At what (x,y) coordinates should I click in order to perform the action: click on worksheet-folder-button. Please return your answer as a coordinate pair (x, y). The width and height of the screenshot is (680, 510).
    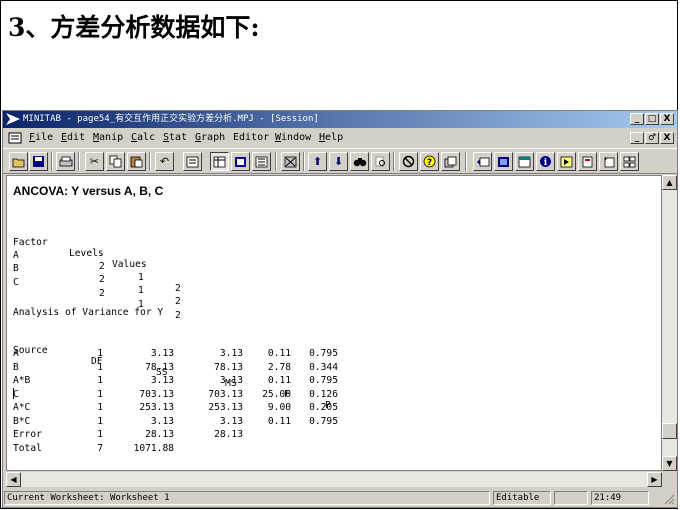
    Looking at the image, I should click on (524, 161).